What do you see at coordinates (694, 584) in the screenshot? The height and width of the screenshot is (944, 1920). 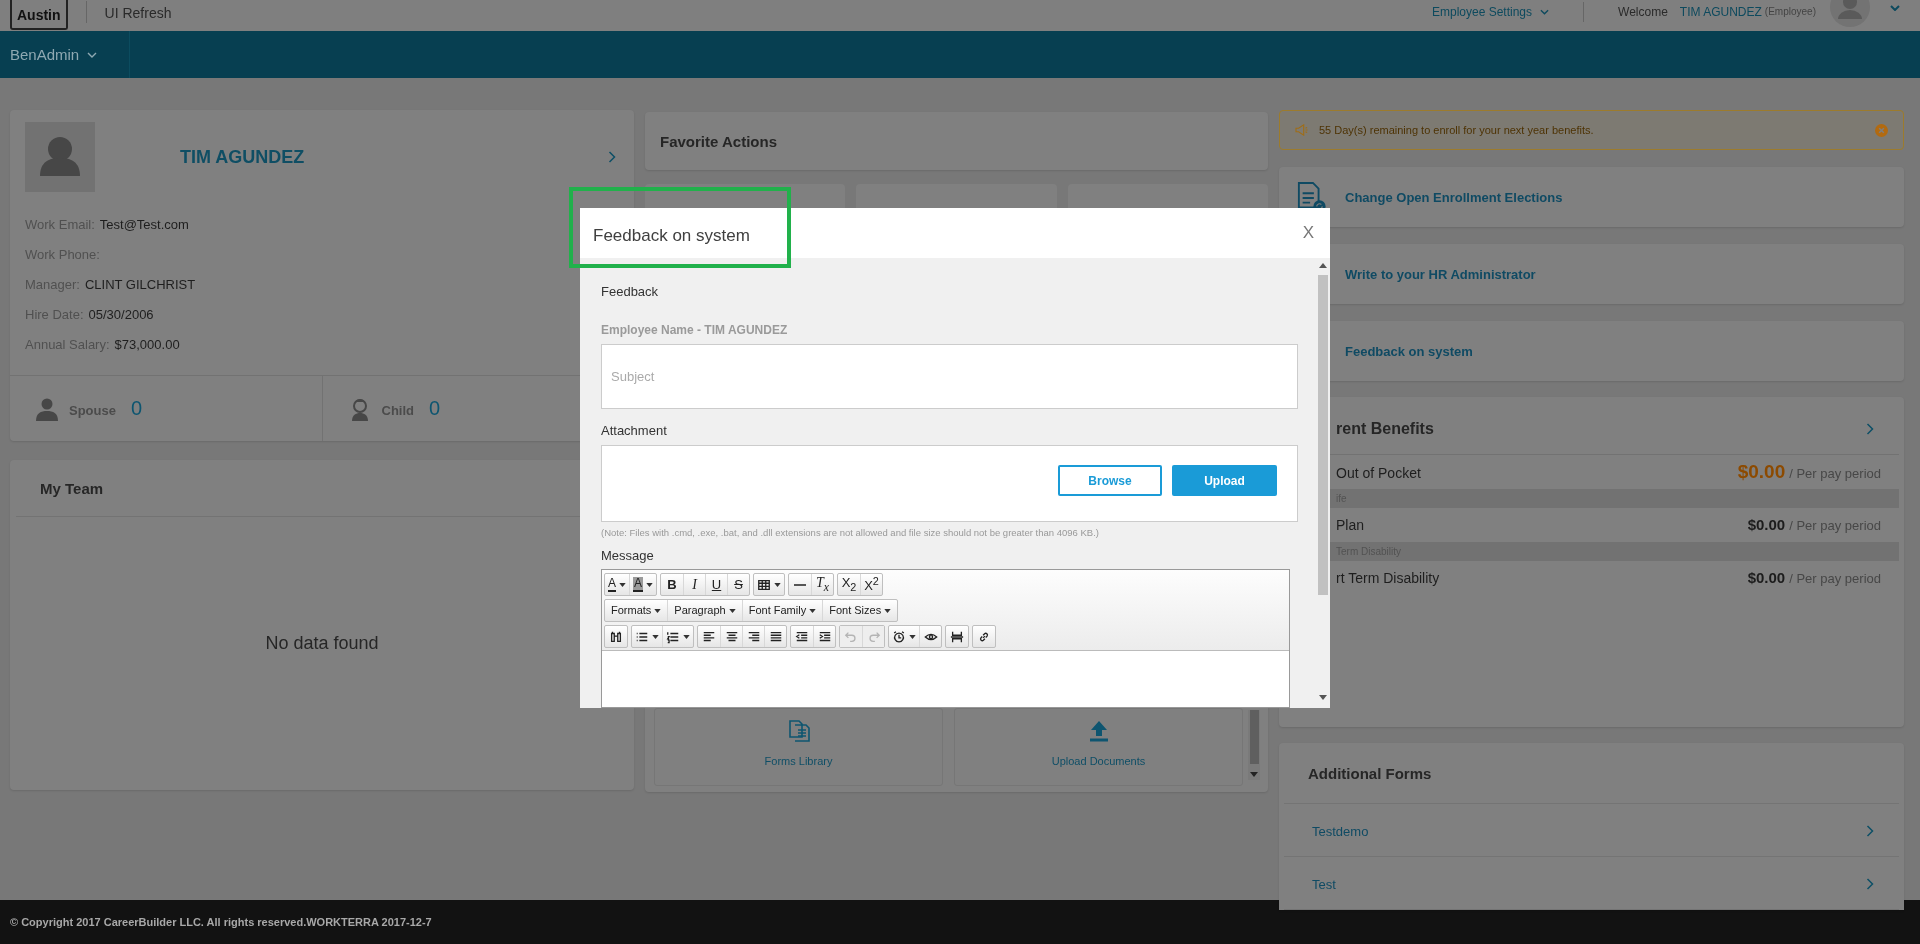 I see `italic-button: I` at bounding box center [694, 584].